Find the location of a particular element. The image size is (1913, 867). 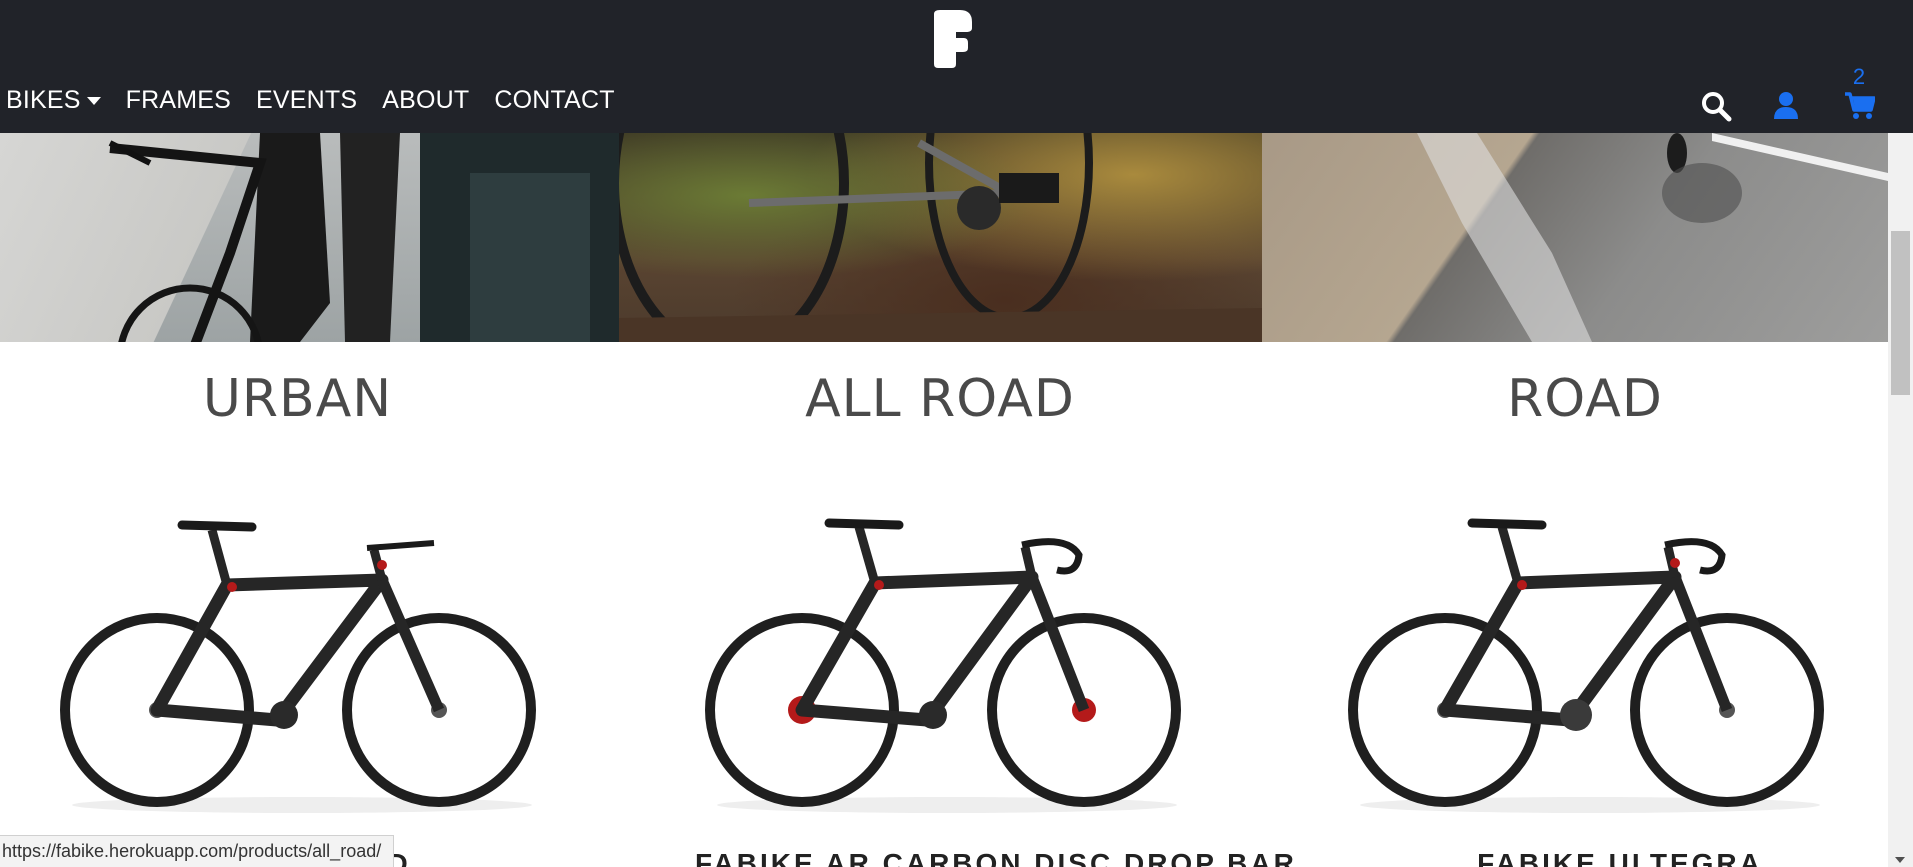

nav-icons: 2 is located at coordinates (1803, 97).